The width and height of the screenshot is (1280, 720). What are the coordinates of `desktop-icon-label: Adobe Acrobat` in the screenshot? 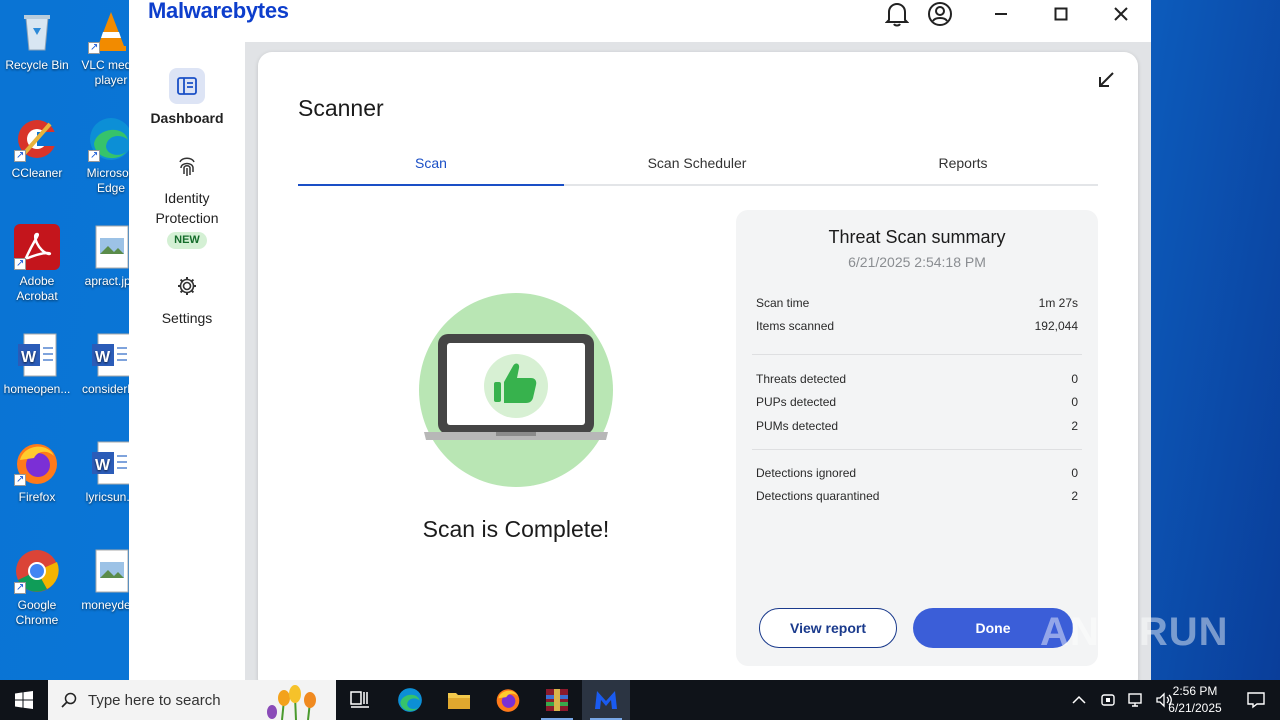 It's located at (37, 288).